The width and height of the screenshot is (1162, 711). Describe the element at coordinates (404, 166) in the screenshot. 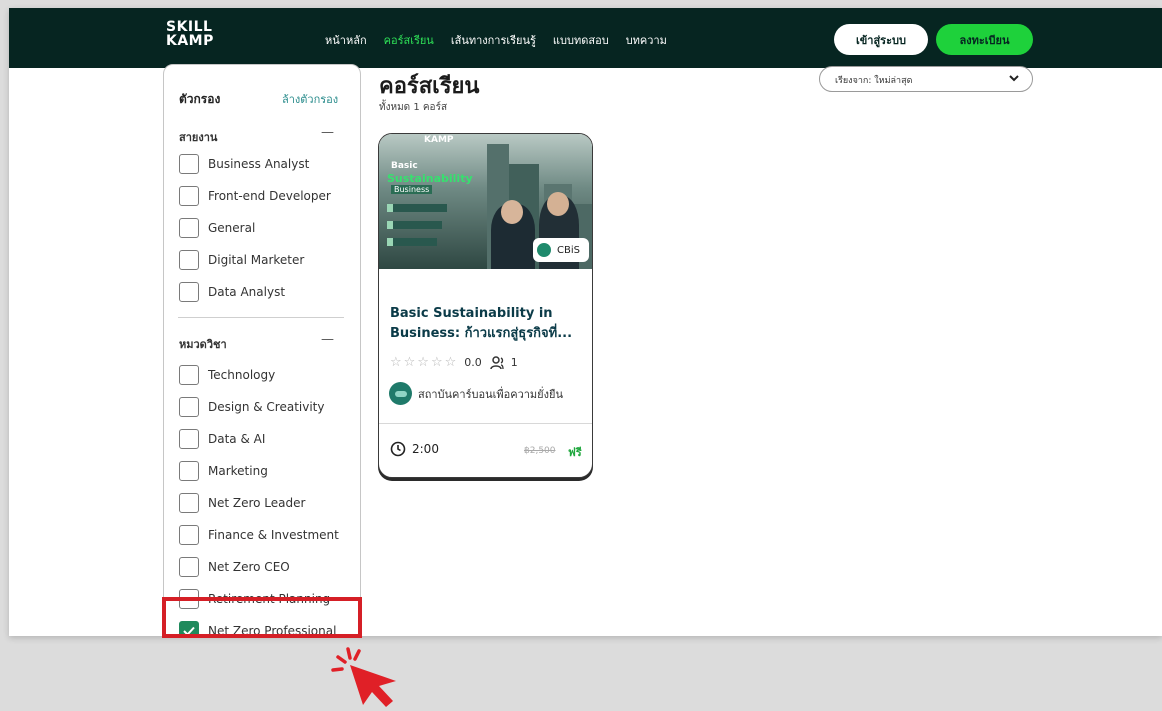

I see `thumbnail-text-basic: Basic` at that location.